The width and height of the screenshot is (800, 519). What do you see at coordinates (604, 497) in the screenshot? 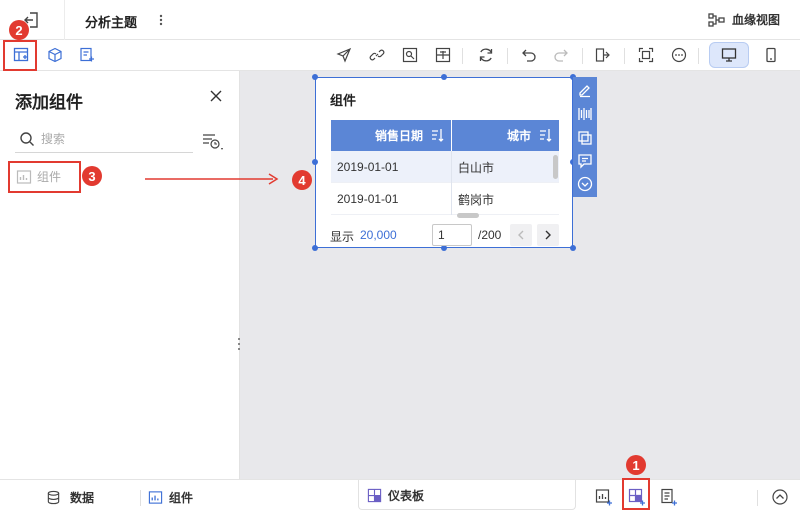
I see `add-chart-icon` at bounding box center [604, 497].